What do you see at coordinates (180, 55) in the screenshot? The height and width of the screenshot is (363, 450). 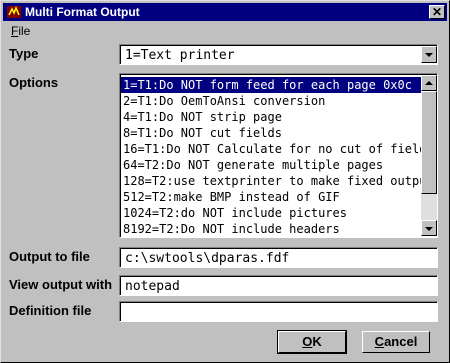 I see `type-value: 1=Text printer` at bounding box center [180, 55].